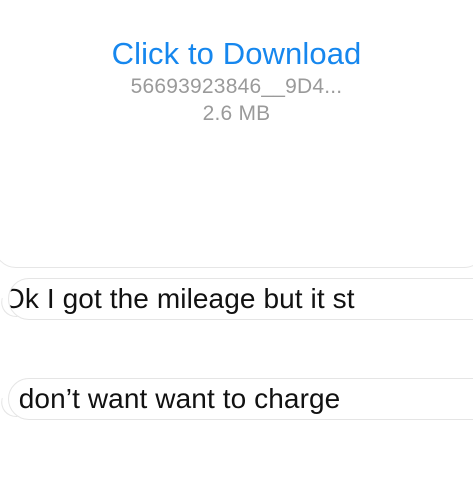  Describe the element at coordinates (181, 298) in the screenshot. I see `message-text: Ok I got the mileage but it st` at that location.